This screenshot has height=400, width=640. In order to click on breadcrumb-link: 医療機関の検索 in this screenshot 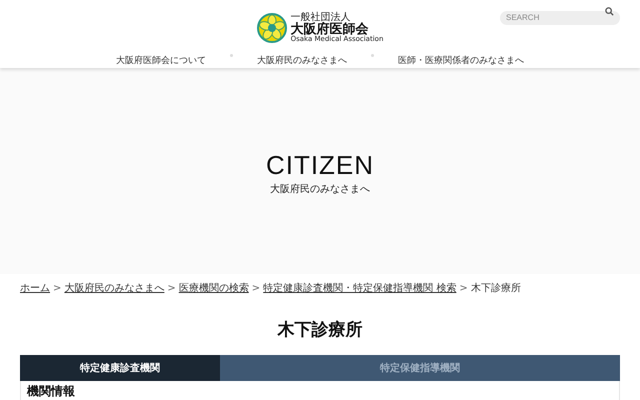, I will do `click(213, 288)`.